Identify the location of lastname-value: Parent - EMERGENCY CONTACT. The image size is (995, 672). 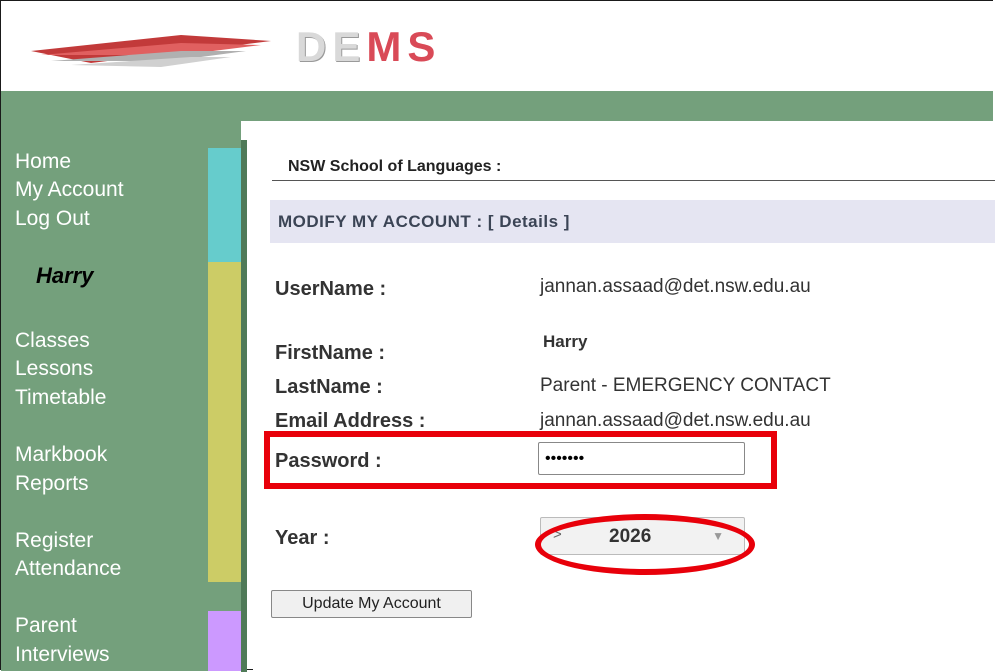
(685, 385).